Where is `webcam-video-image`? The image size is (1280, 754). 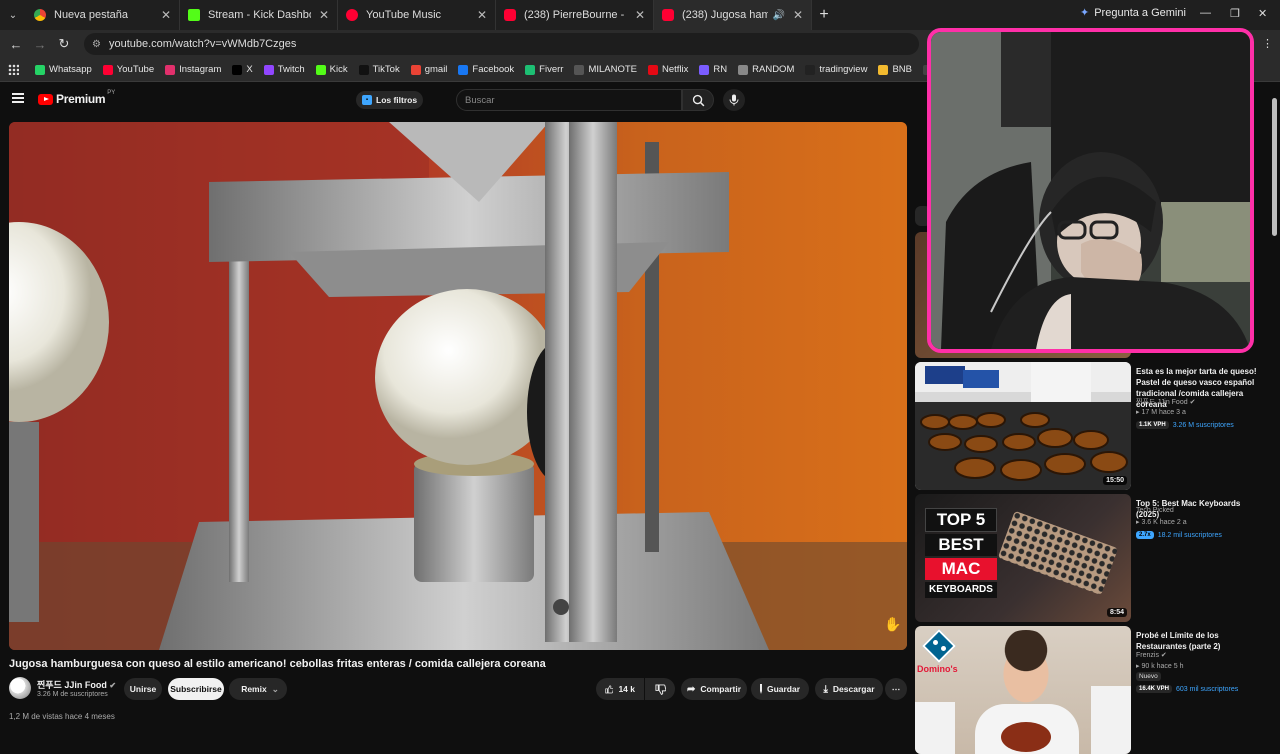 webcam-video-image is located at coordinates (1090, 190).